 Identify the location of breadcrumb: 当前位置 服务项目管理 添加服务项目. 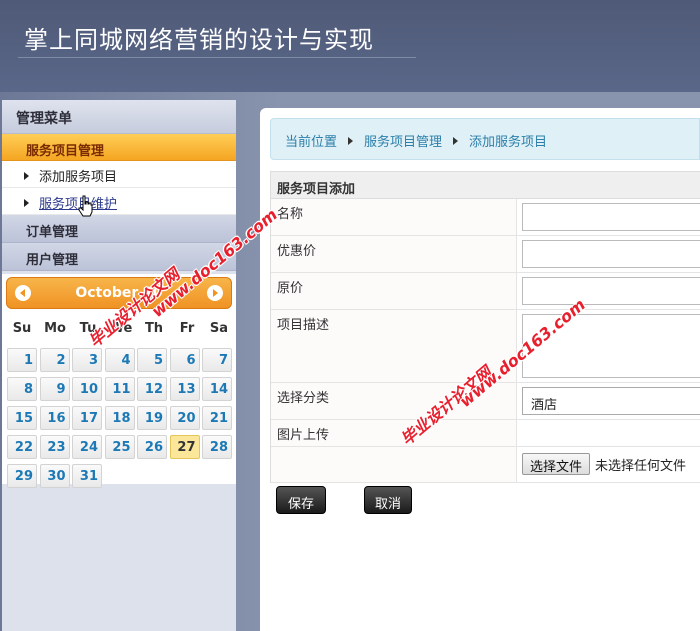
(485, 139).